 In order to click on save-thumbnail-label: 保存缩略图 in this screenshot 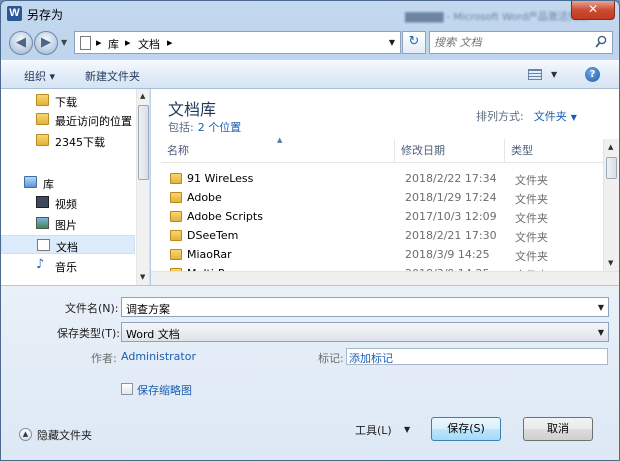, I will do `click(164, 390)`.